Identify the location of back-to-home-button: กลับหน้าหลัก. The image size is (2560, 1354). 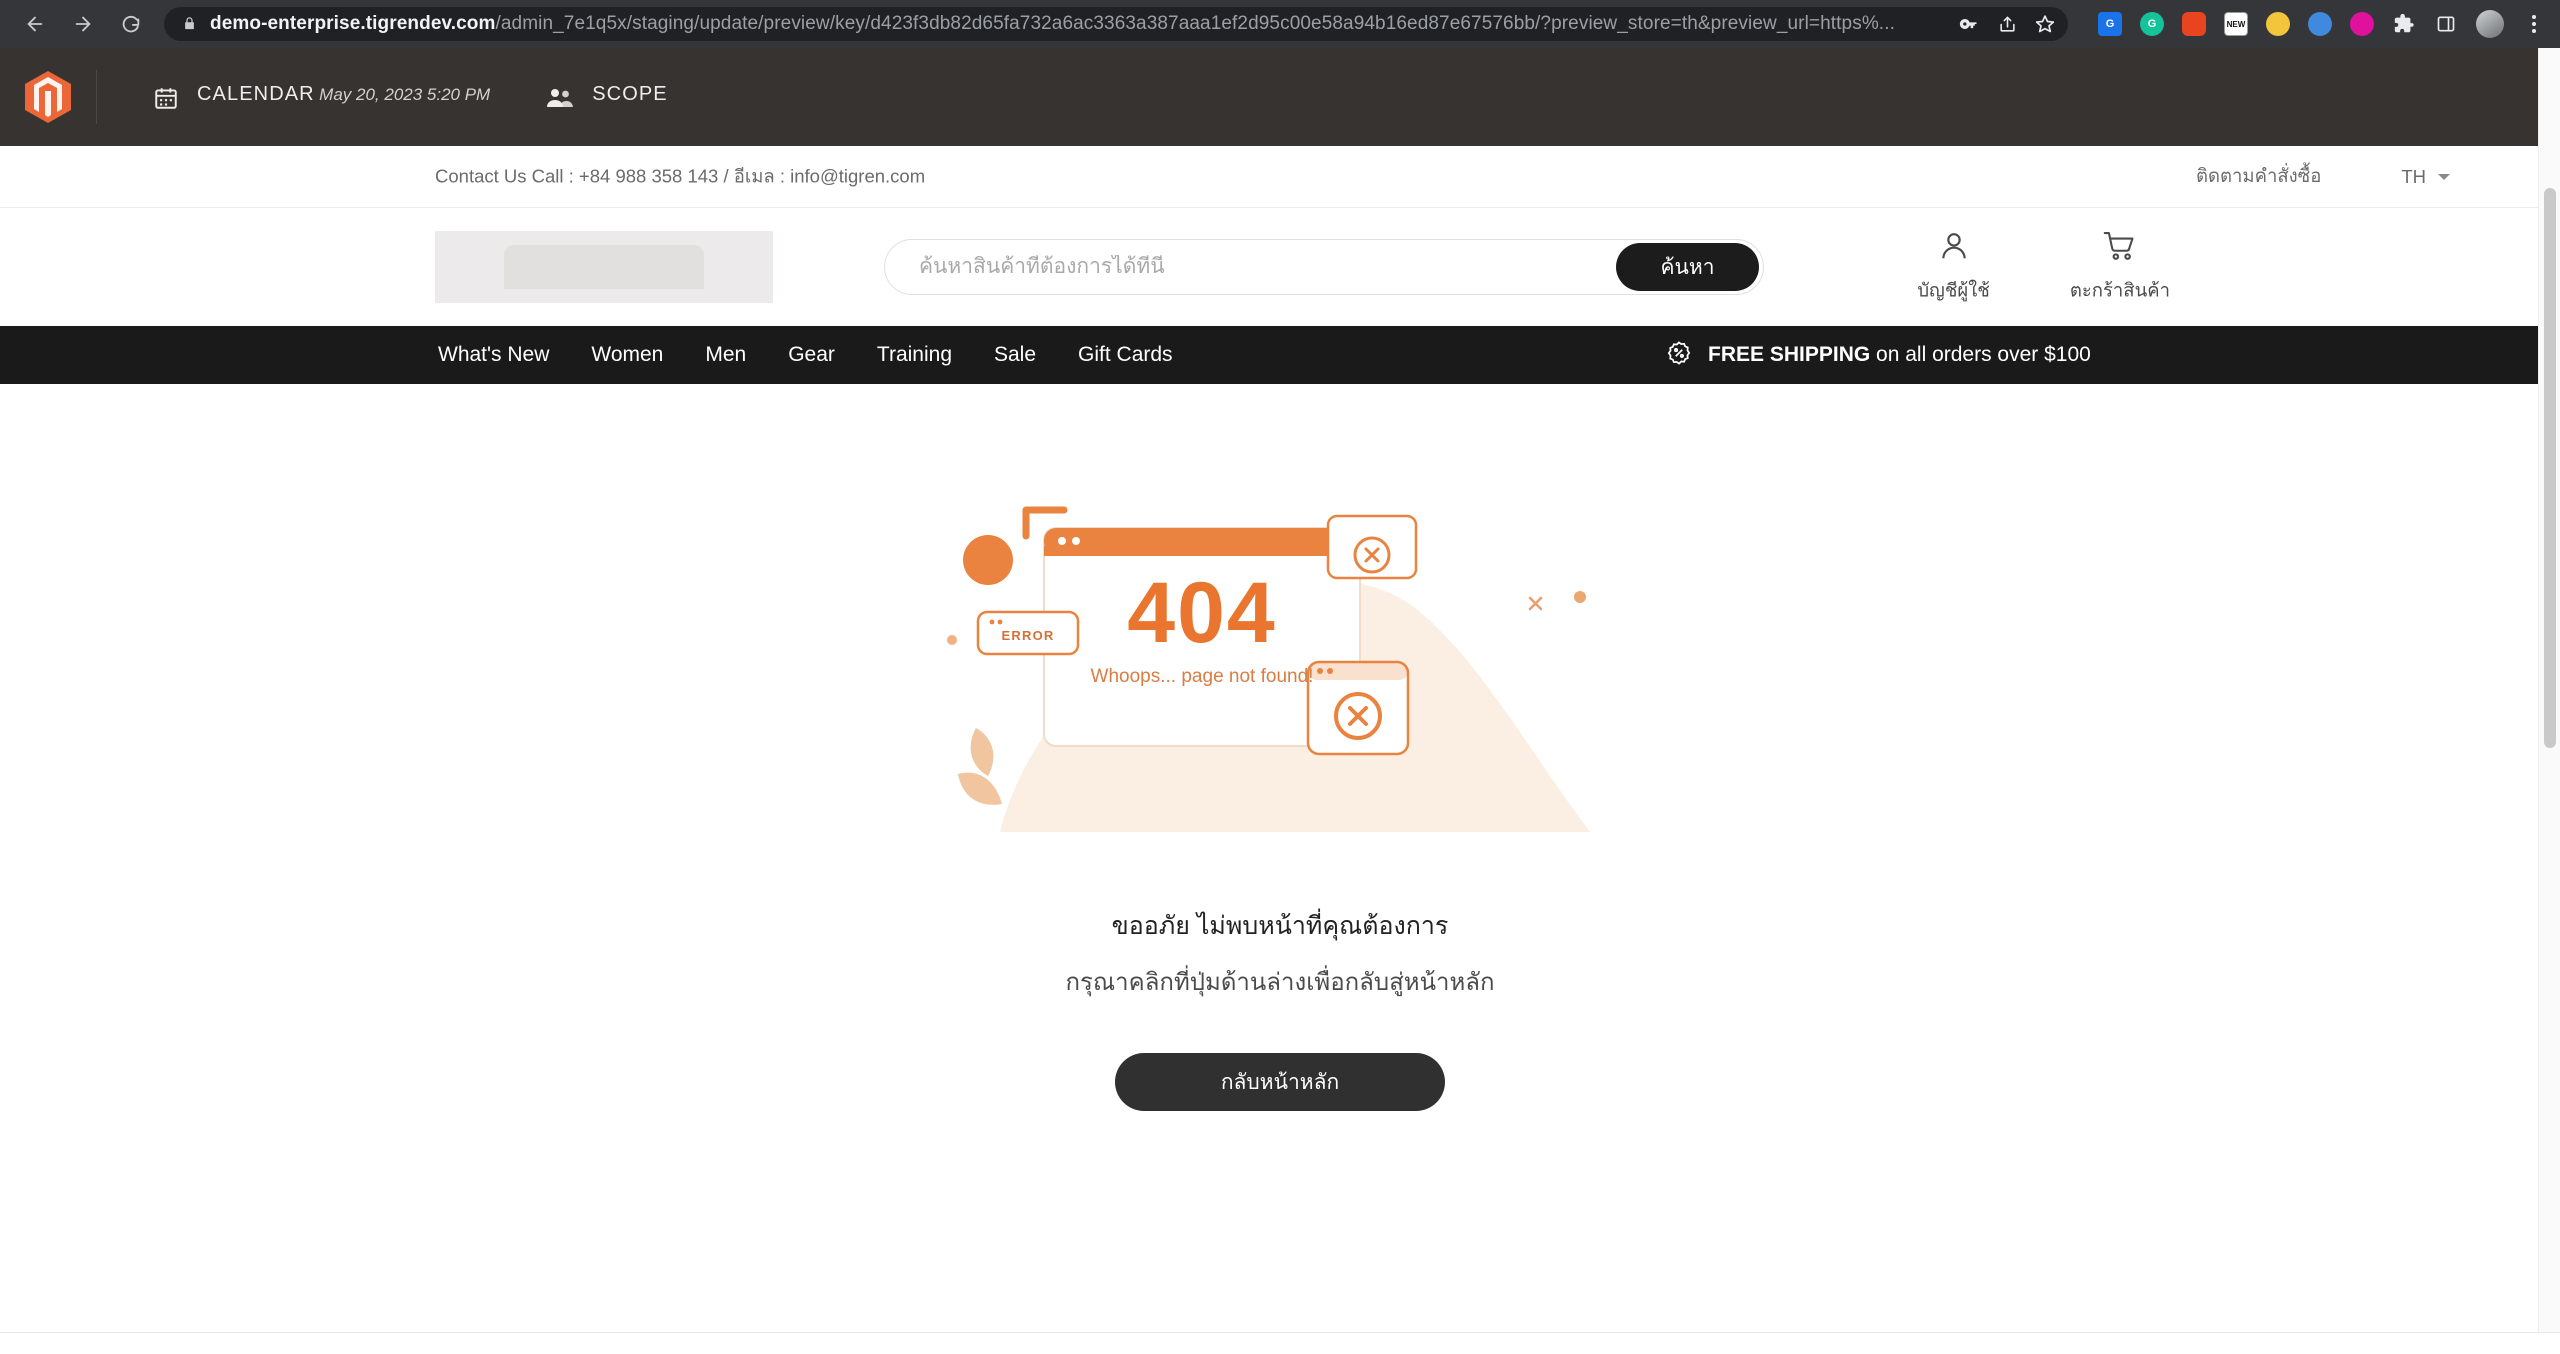
(1280, 1082).